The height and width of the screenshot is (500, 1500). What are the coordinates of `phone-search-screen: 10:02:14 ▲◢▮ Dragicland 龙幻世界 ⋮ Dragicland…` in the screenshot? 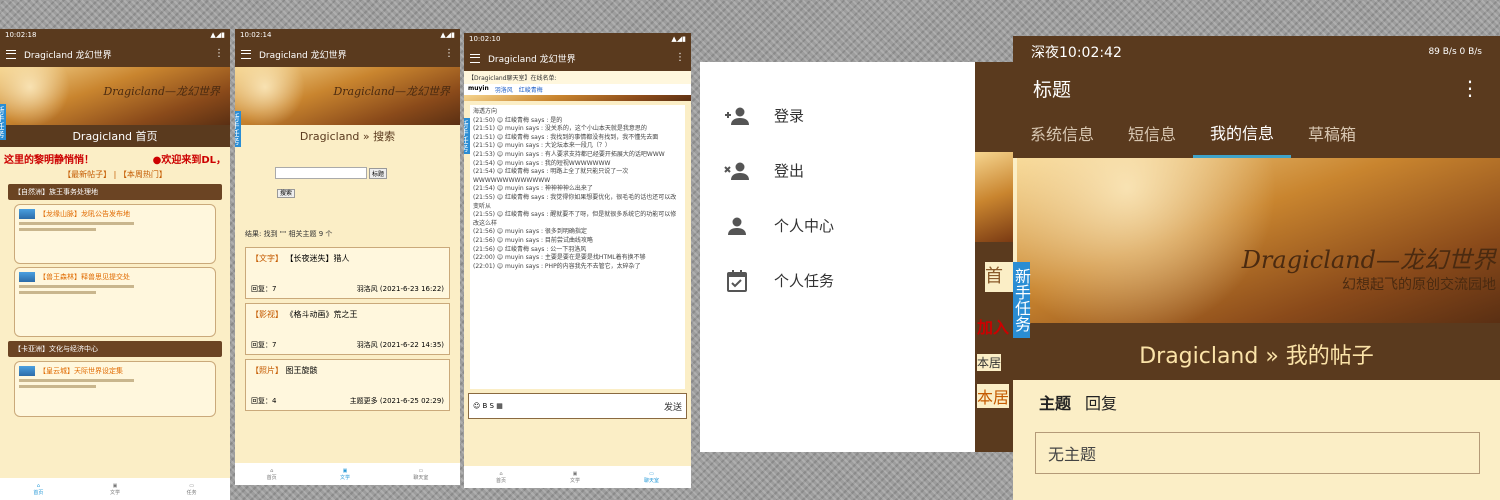 It's located at (347, 257).